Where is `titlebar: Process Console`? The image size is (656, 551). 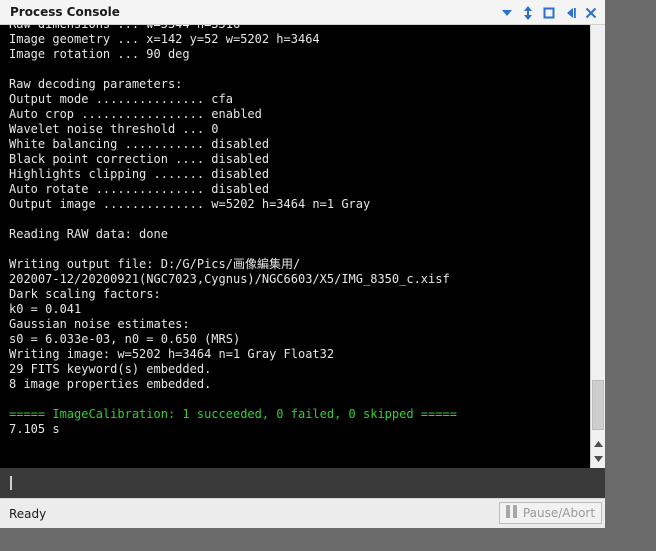
titlebar: Process Console is located at coordinates (302, 12).